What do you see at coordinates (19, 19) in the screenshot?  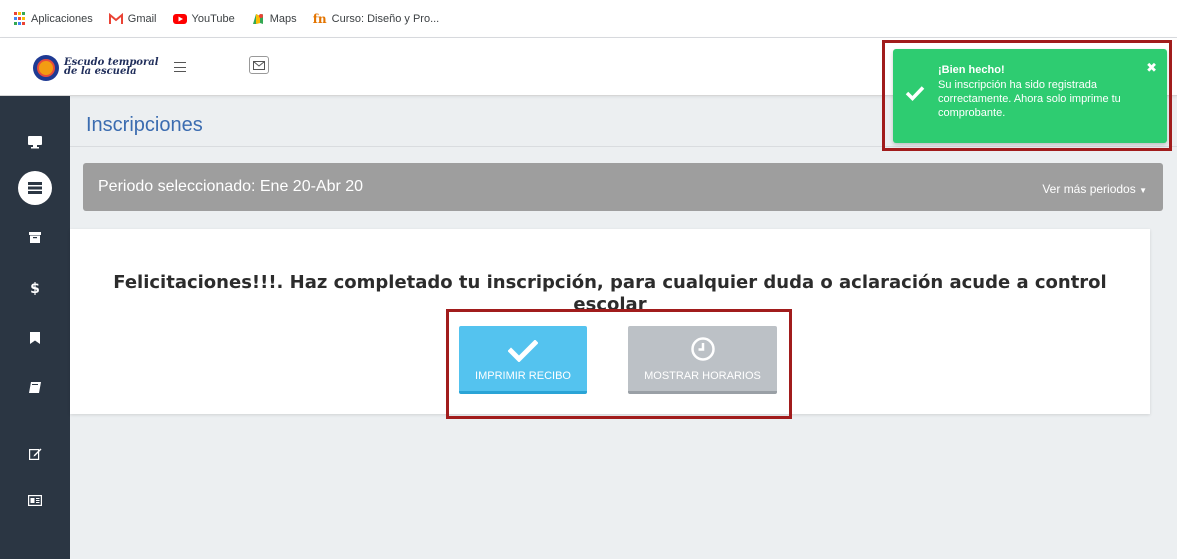 I see `apps-grid-icon` at bounding box center [19, 19].